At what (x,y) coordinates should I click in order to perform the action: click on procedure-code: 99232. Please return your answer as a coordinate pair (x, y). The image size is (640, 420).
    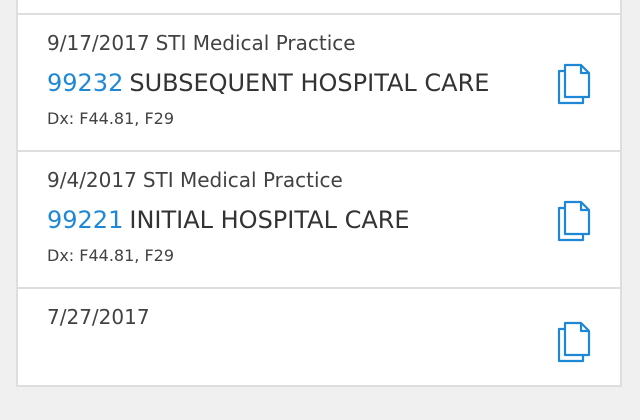
    Looking at the image, I should click on (85, 83).